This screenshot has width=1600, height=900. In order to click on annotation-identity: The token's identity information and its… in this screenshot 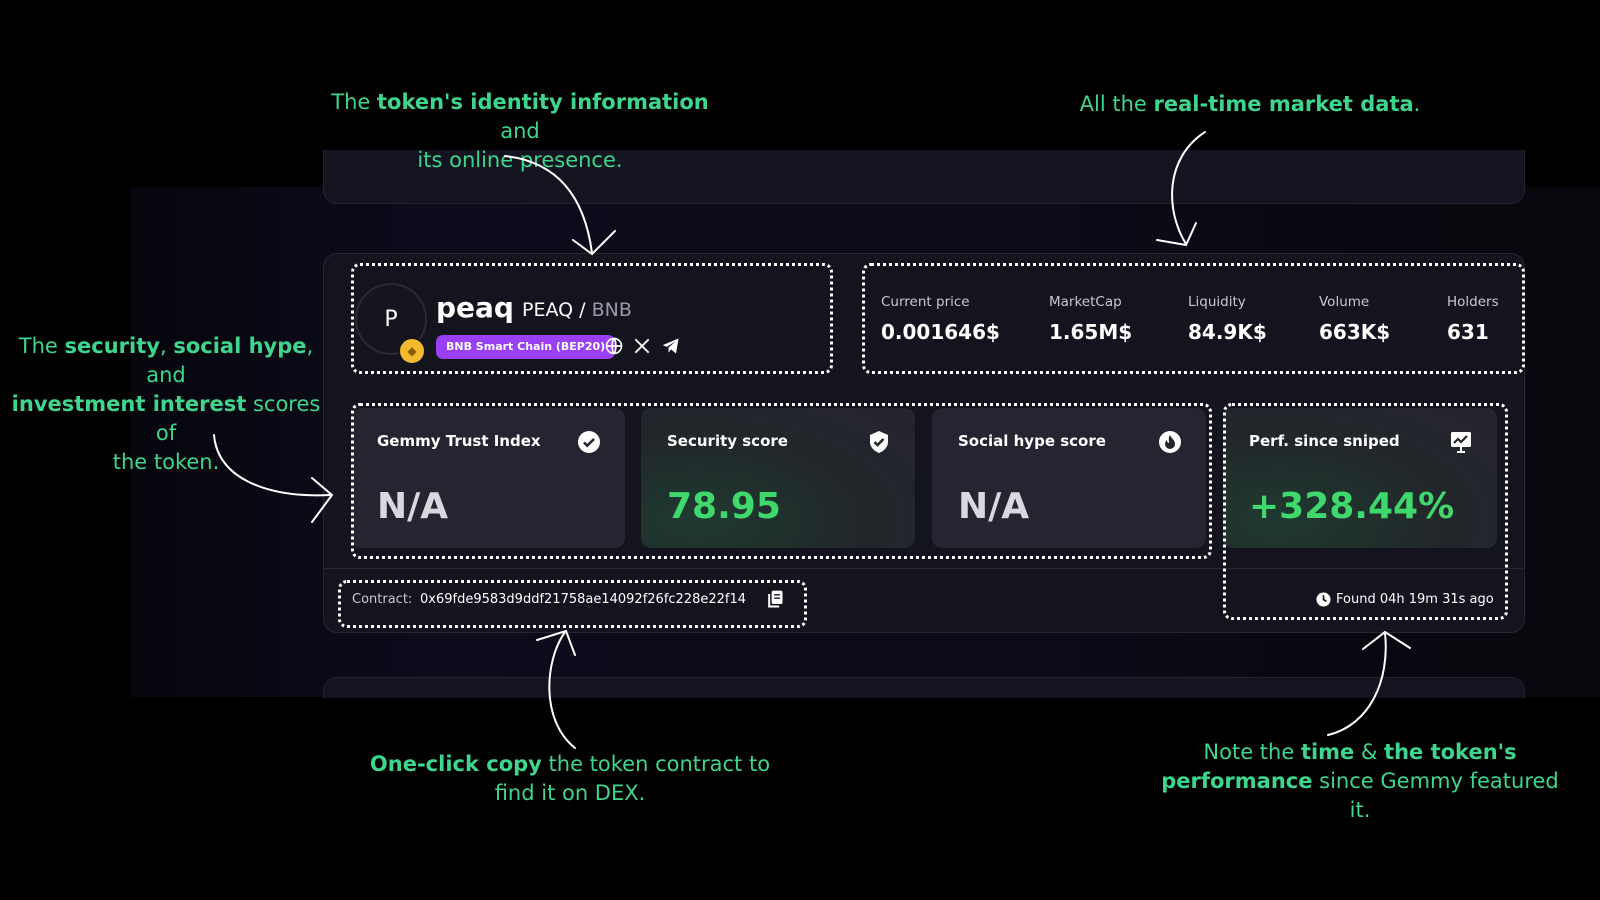, I will do `click(520, 131)`.